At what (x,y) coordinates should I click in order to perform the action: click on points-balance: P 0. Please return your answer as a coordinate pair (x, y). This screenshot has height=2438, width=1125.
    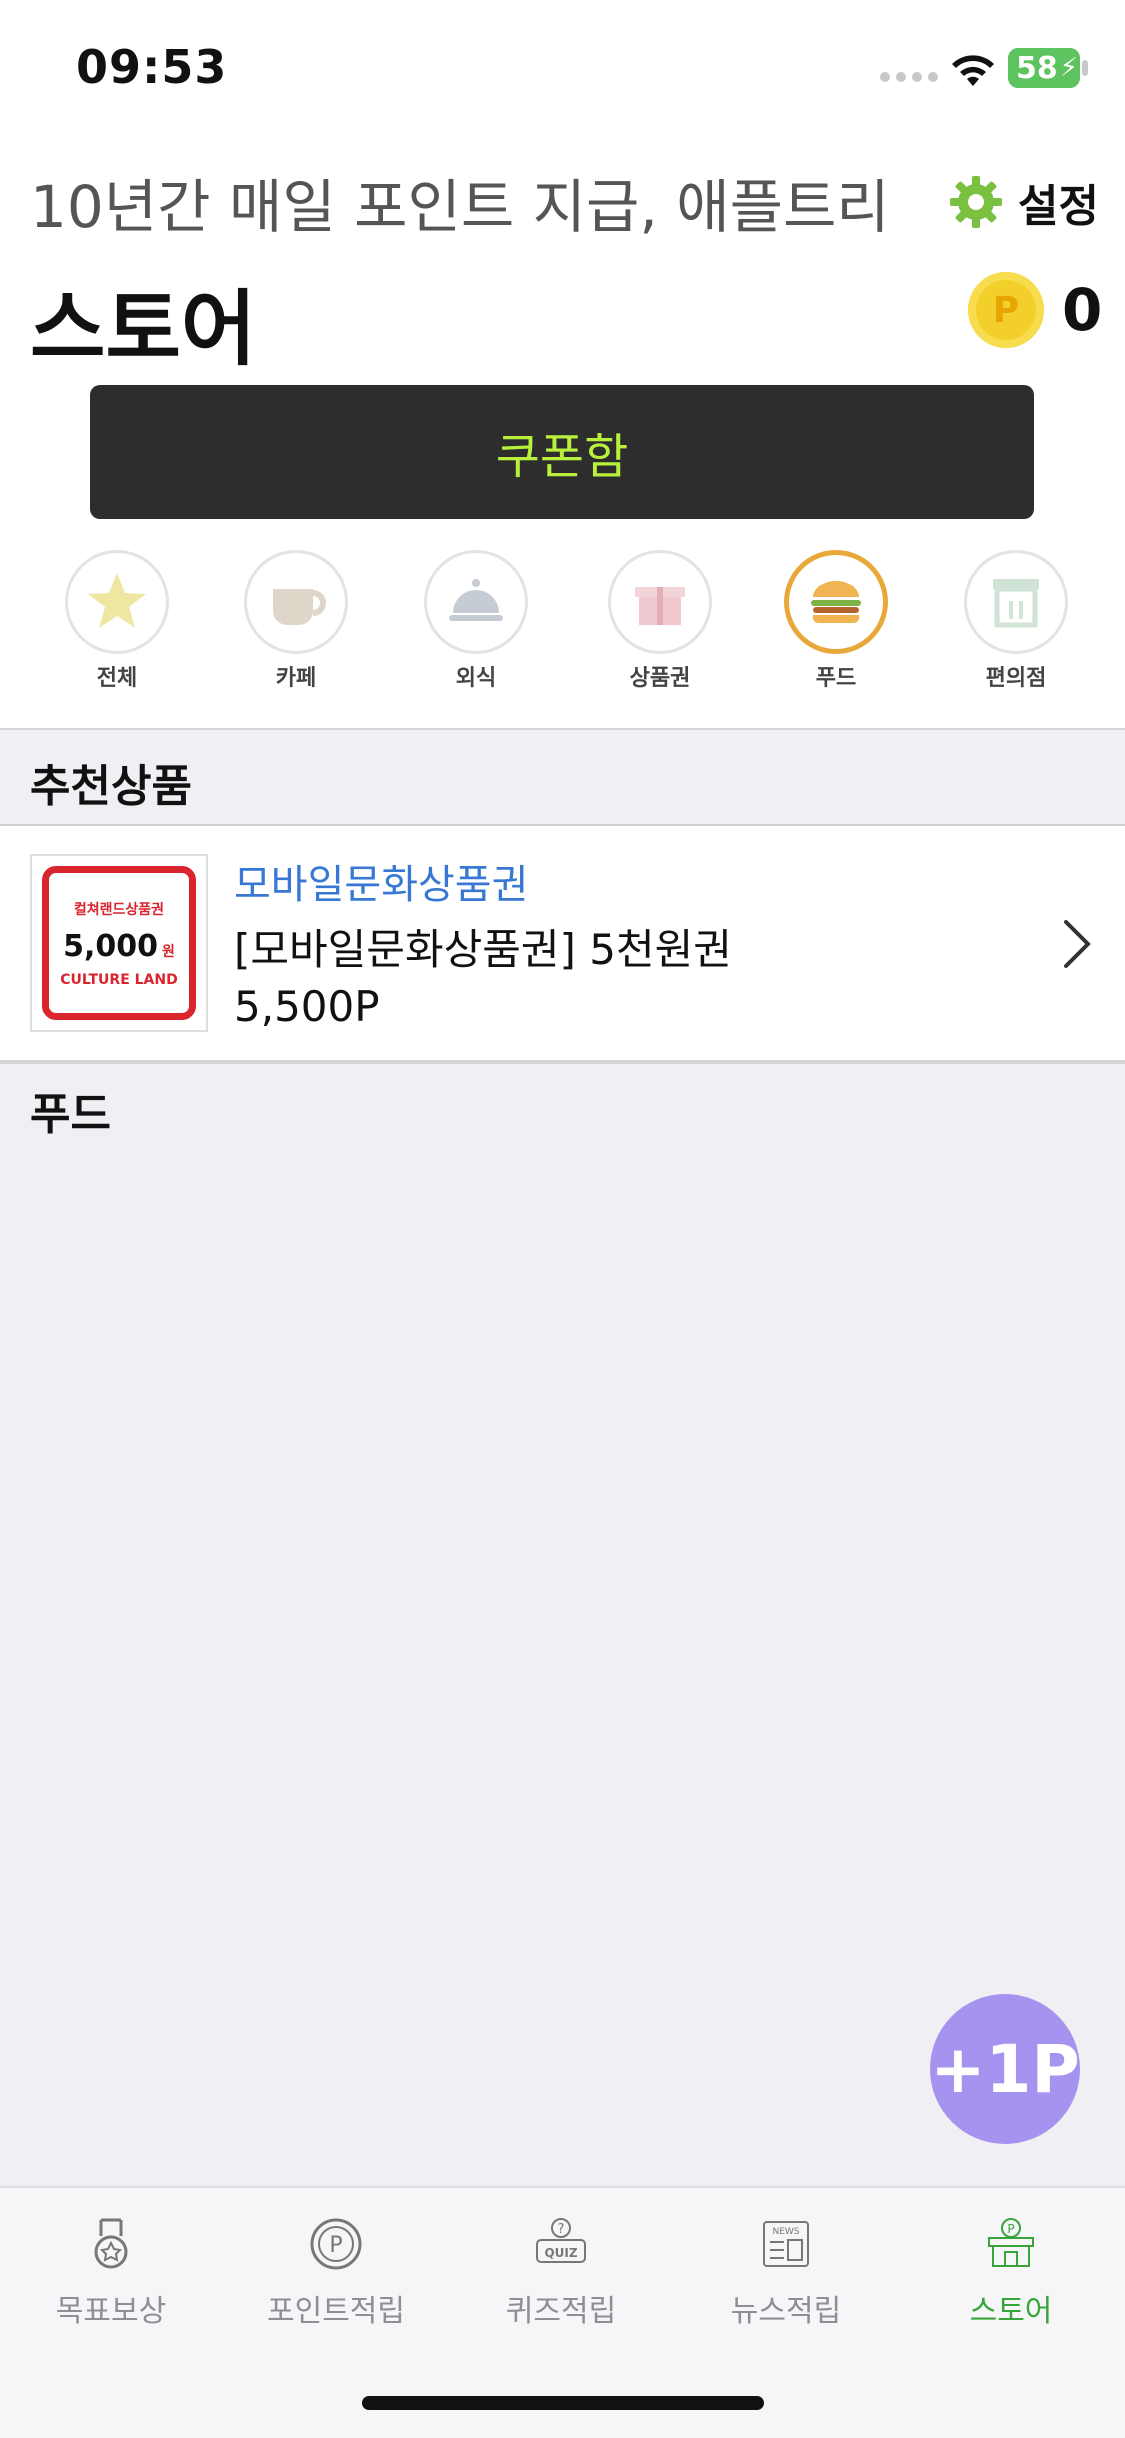
    Looking at the image, I should click on (1035, 310).